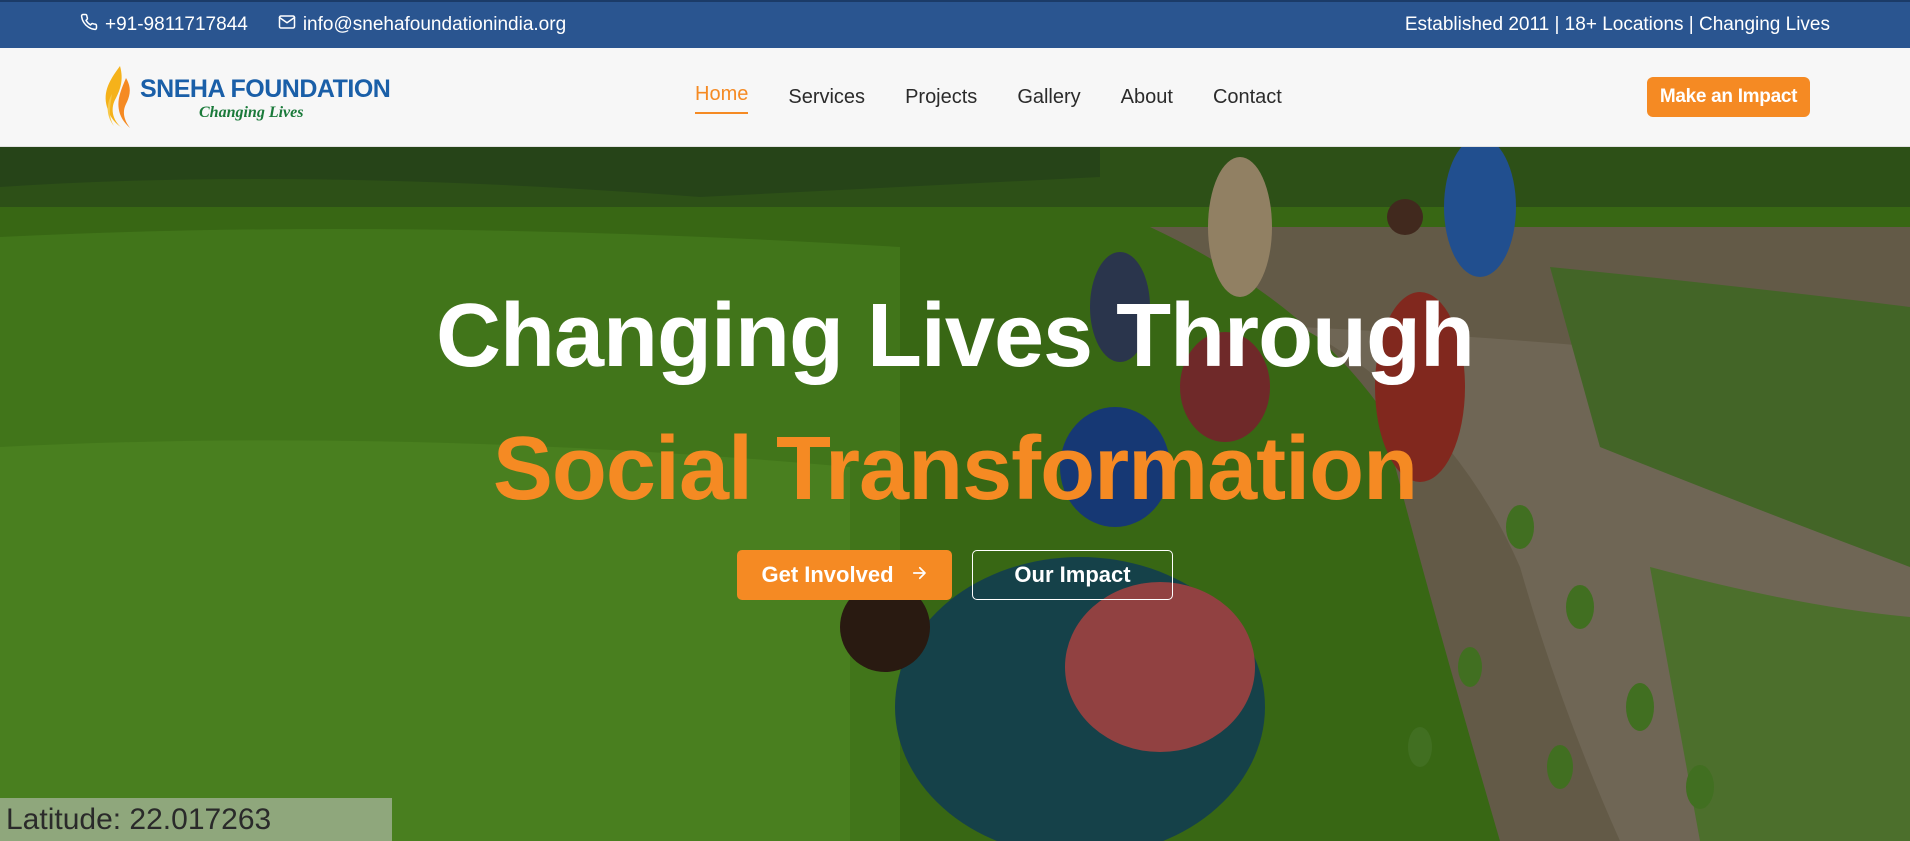  Describe the element at coordinates (826, 101) in the screenshot. I see `nav-services: Services` at that location.